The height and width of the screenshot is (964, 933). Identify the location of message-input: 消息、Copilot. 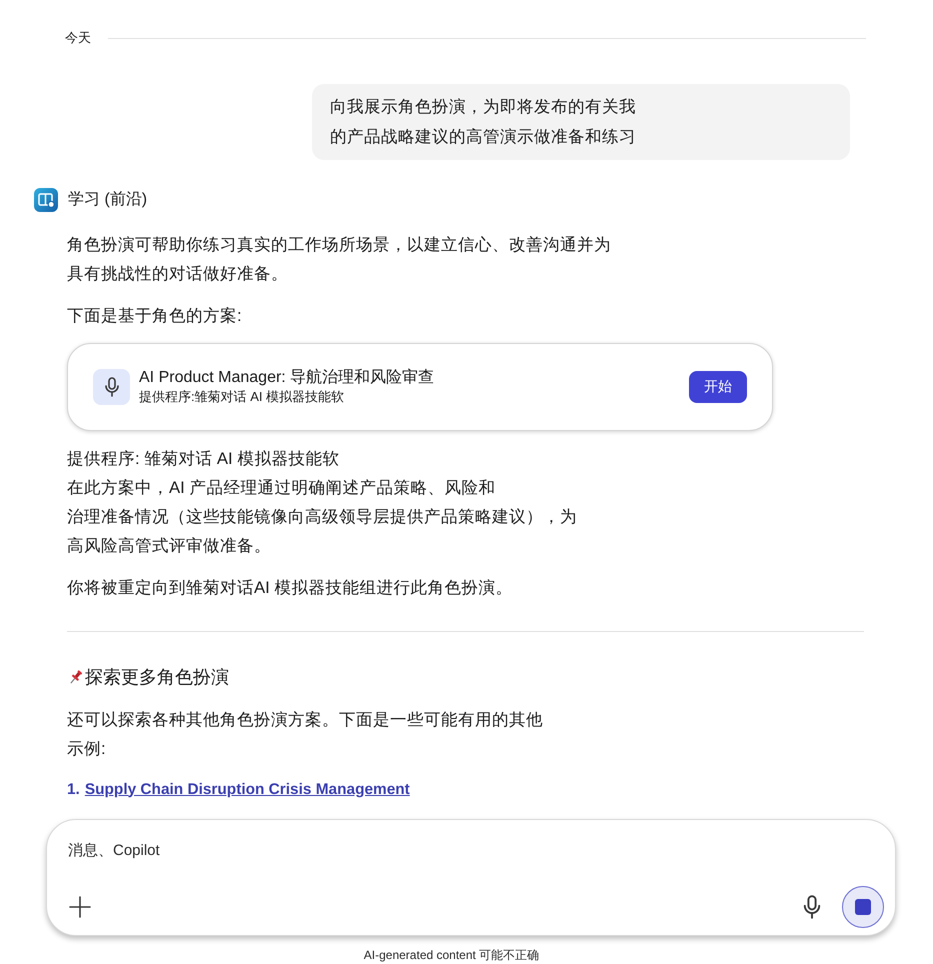
(268, 850).